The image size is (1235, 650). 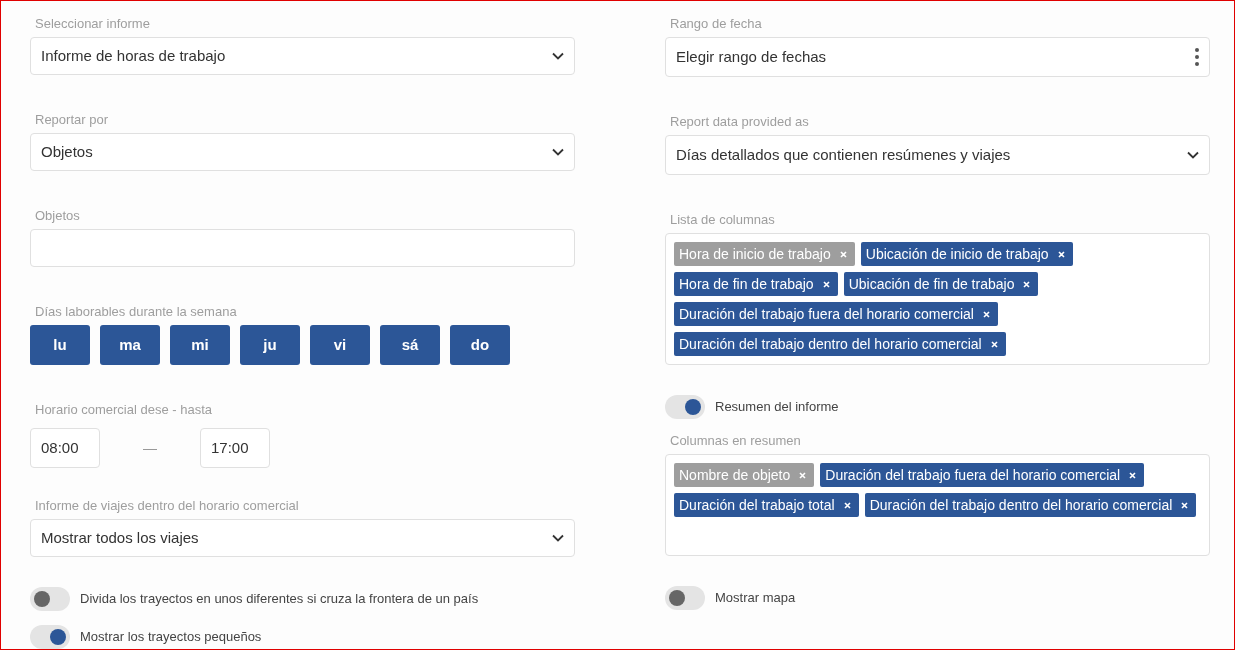 What do you see at coordinates (130, 345) in the screenshot?
I see `weekday-button: ma` at bounding box center [130, 345].